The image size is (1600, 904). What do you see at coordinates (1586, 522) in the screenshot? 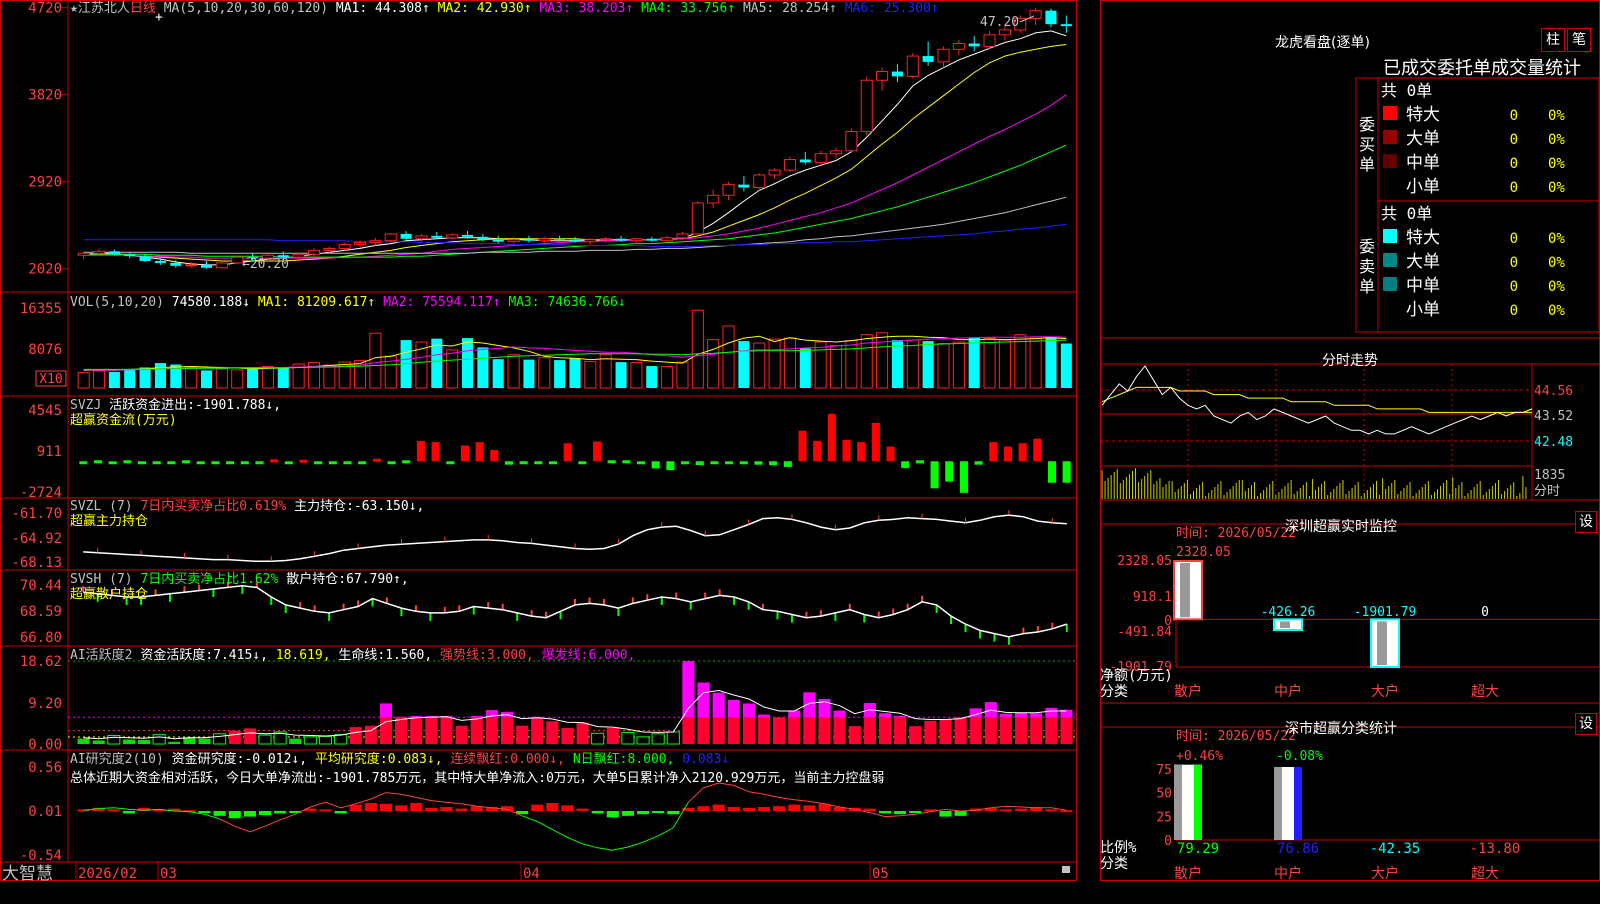
I see `monitor-settings-button: 设` at bounding box center [1586, 522].